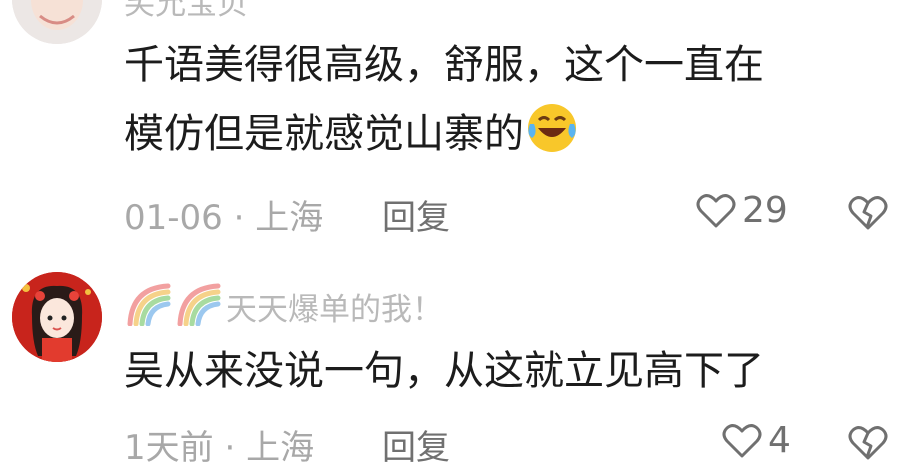 The width and height of the screenshot is (906, 469). What do you see at coordinates (779, 440) in the screenshot?
I see `like-count: 4` at bounding box center [779, 440].